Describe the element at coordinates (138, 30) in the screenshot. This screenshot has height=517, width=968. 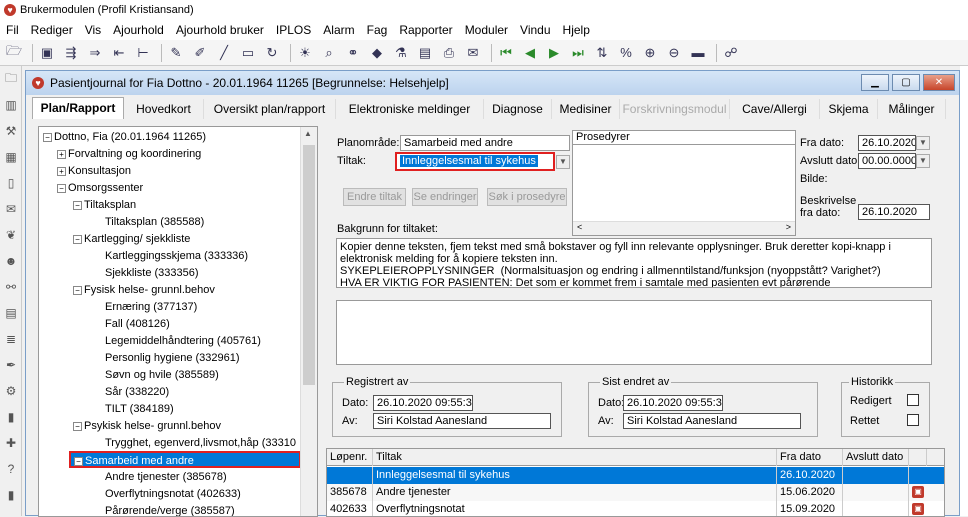
I see `menu-ajourhold: Ajourhold` at that location.